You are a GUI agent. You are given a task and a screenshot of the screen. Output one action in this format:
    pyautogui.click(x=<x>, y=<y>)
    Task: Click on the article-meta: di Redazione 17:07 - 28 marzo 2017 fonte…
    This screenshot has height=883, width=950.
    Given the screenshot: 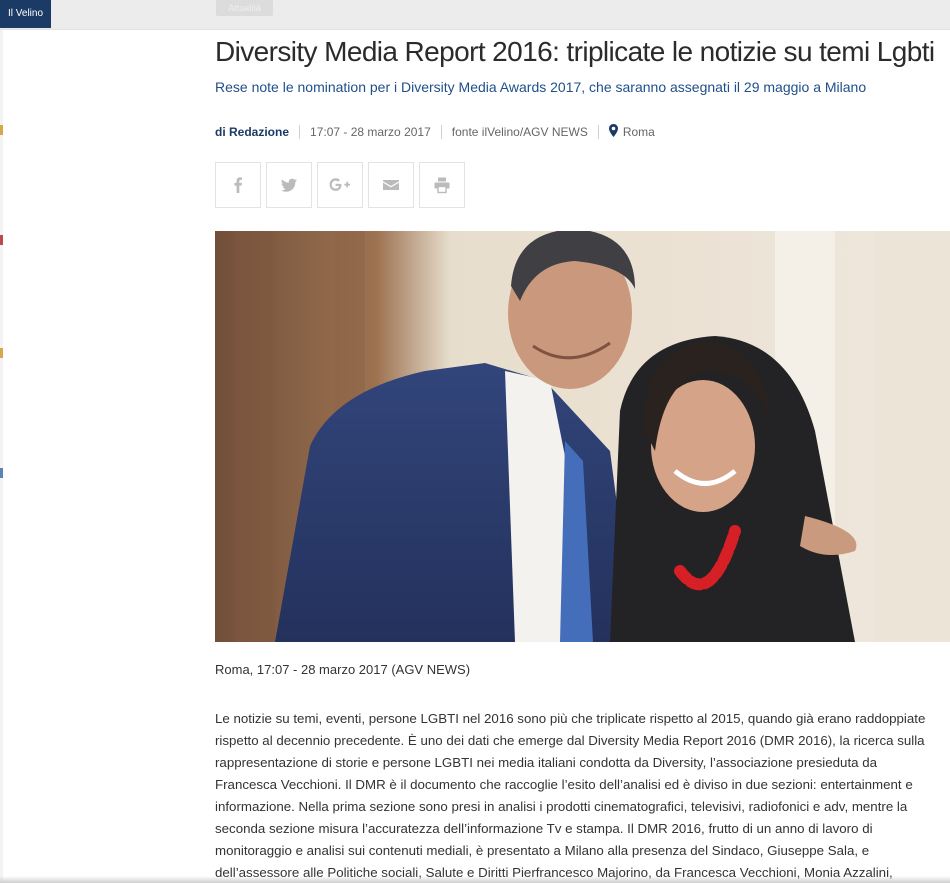 What is the action you would take?
    pyautogui.click(x=435, y=132)
    